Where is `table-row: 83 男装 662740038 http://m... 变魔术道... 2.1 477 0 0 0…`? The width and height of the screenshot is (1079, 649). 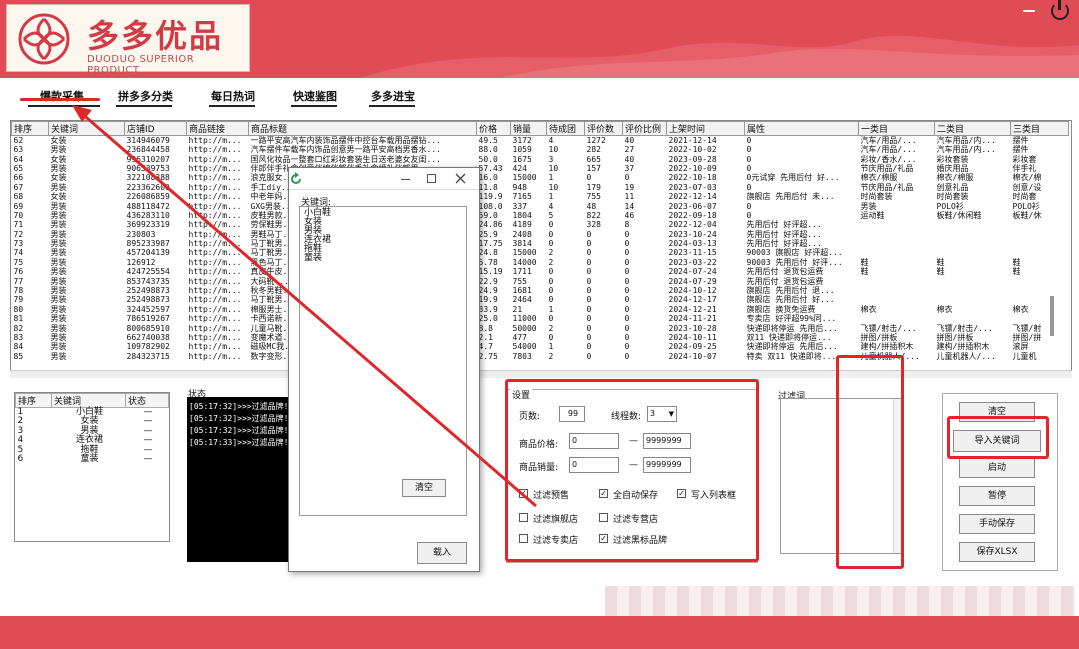
table-row: 83 男装 662740038 http://m... 变魔术道... 2.1 477 0 0 0… is located at coordinates (540, 337).